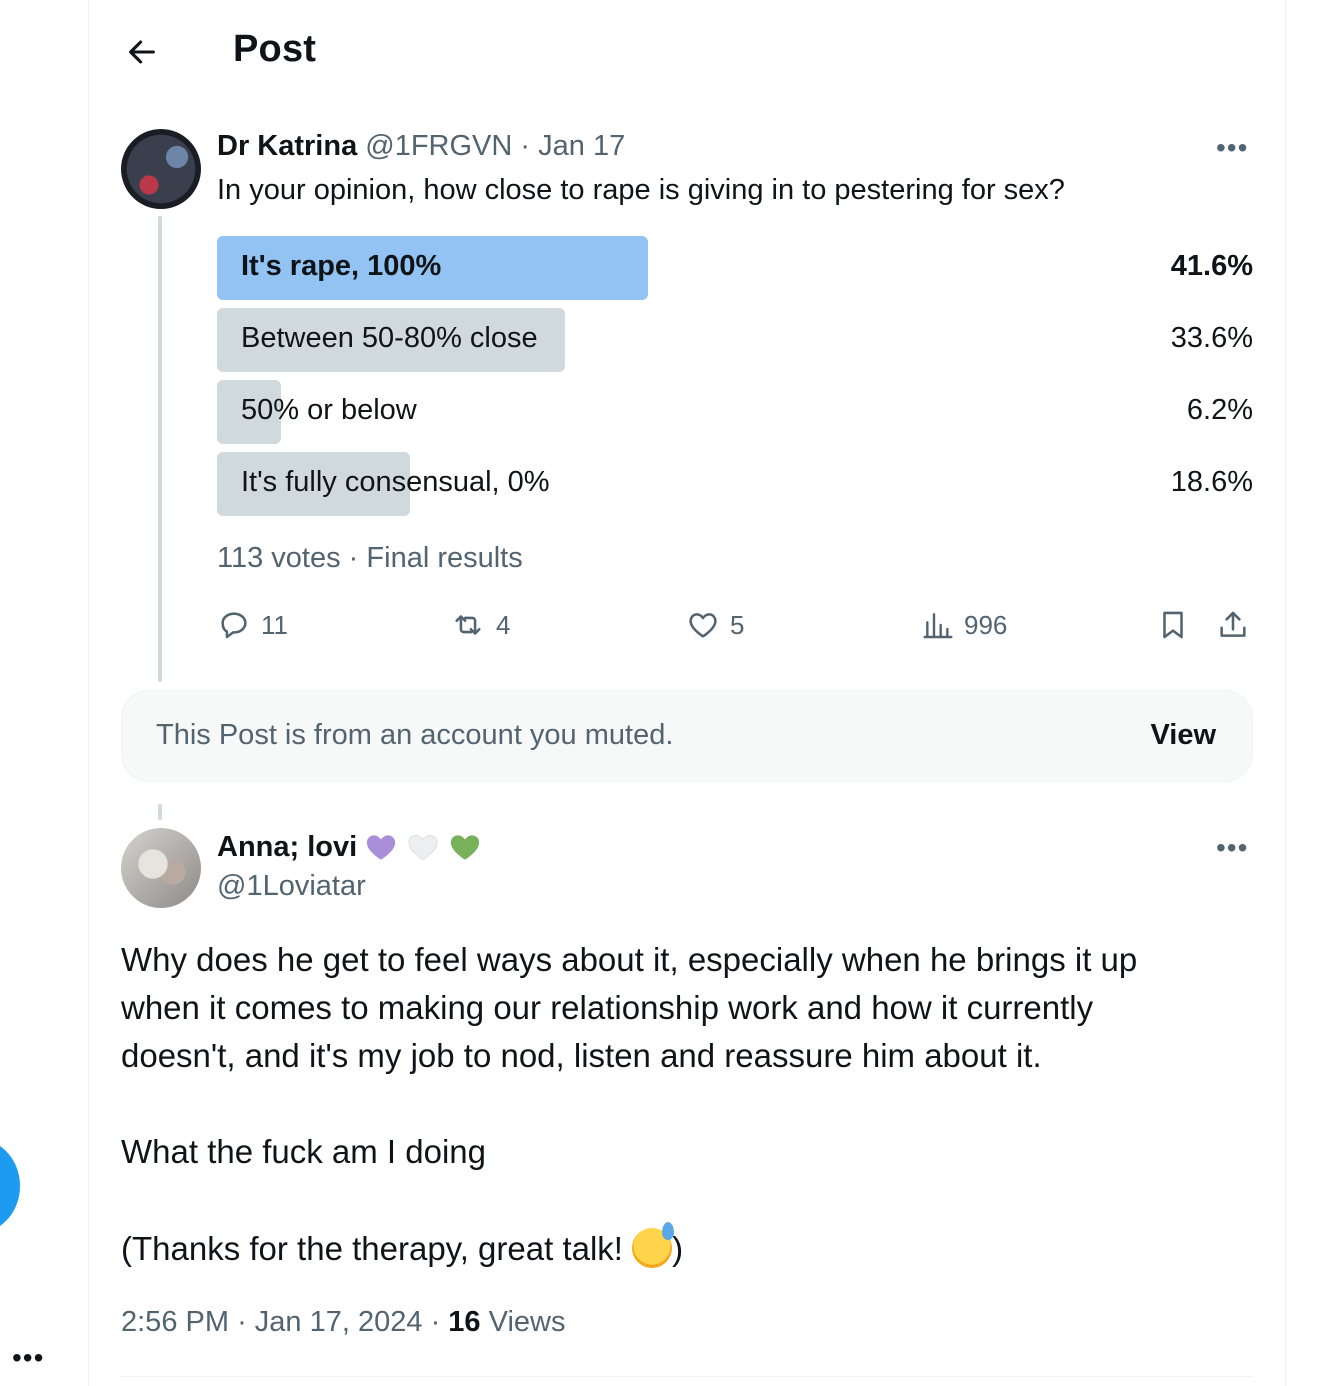  I want to click on poll-option: Between 50-80% close 33.6%, so click(735, 340).